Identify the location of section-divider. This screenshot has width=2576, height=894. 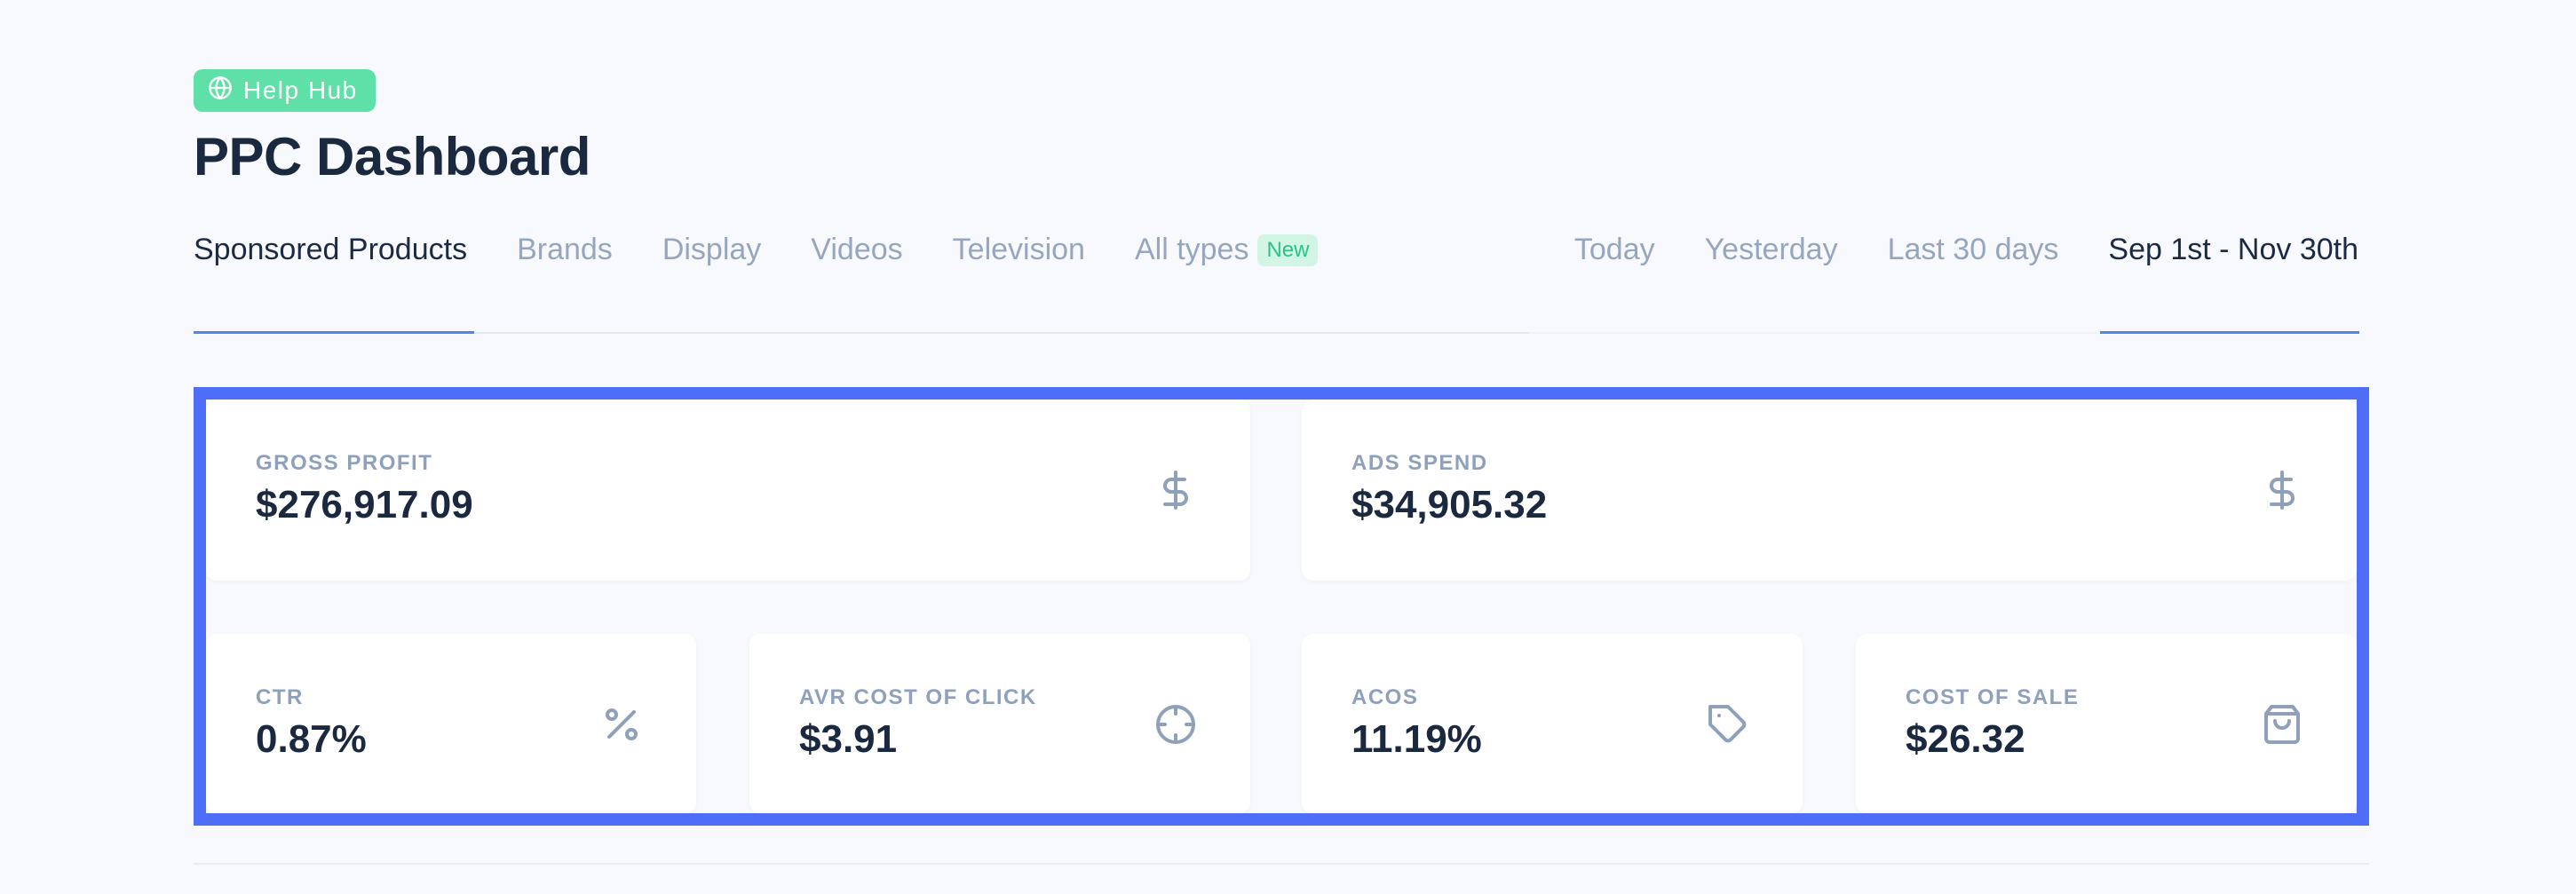
(1282, 864).